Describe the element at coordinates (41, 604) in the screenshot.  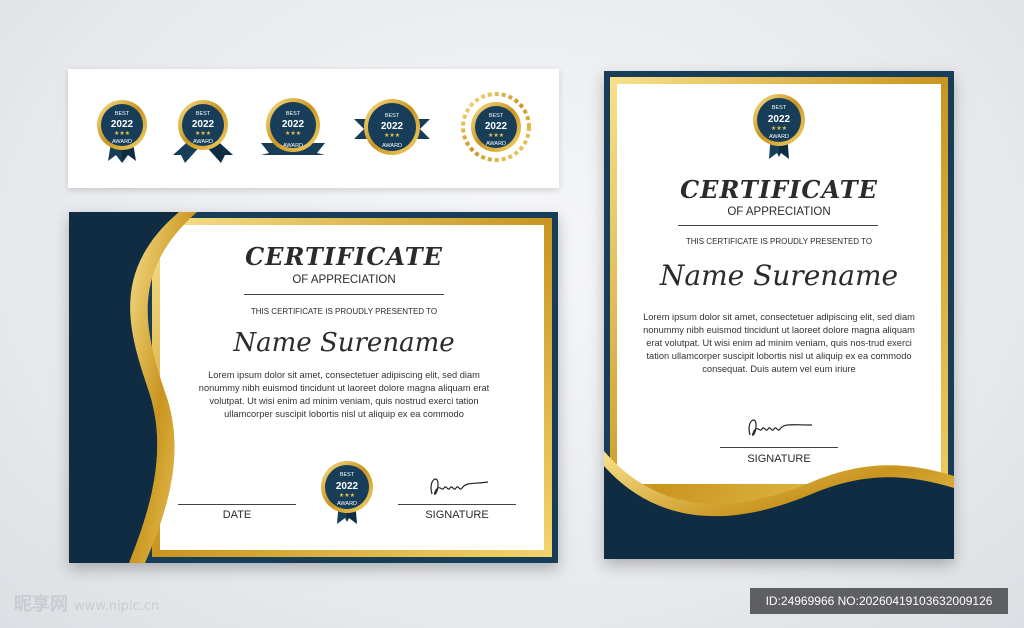
I see `site-name: 昵享网` at that location.